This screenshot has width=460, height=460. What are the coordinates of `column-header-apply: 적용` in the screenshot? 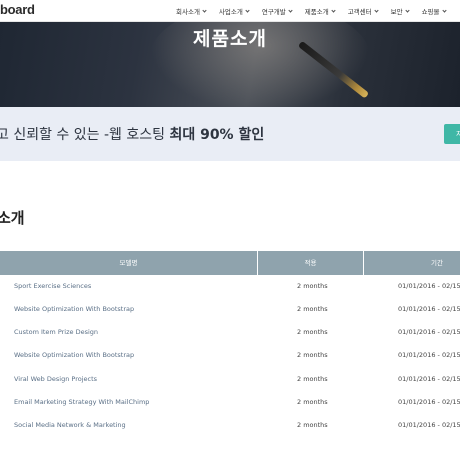 It's located at (310, 263).